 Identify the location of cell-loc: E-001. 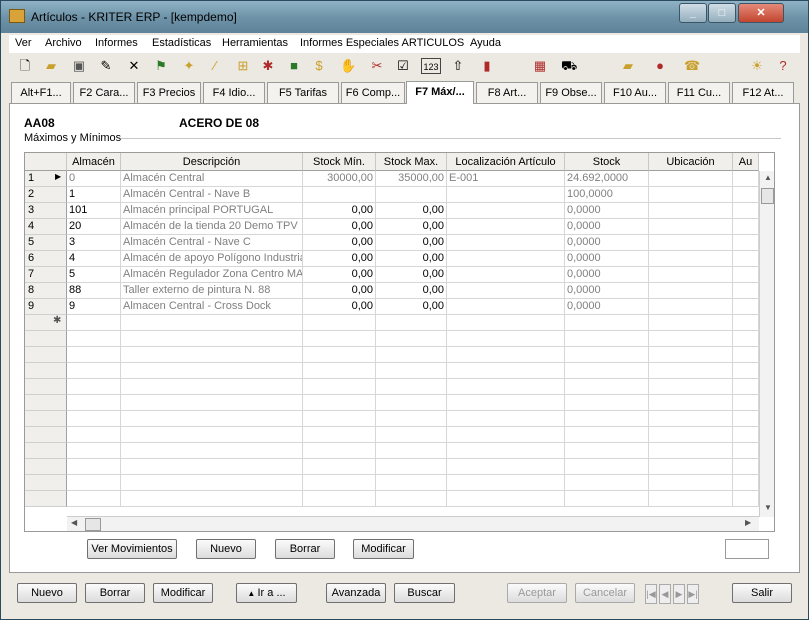
(506, 179).